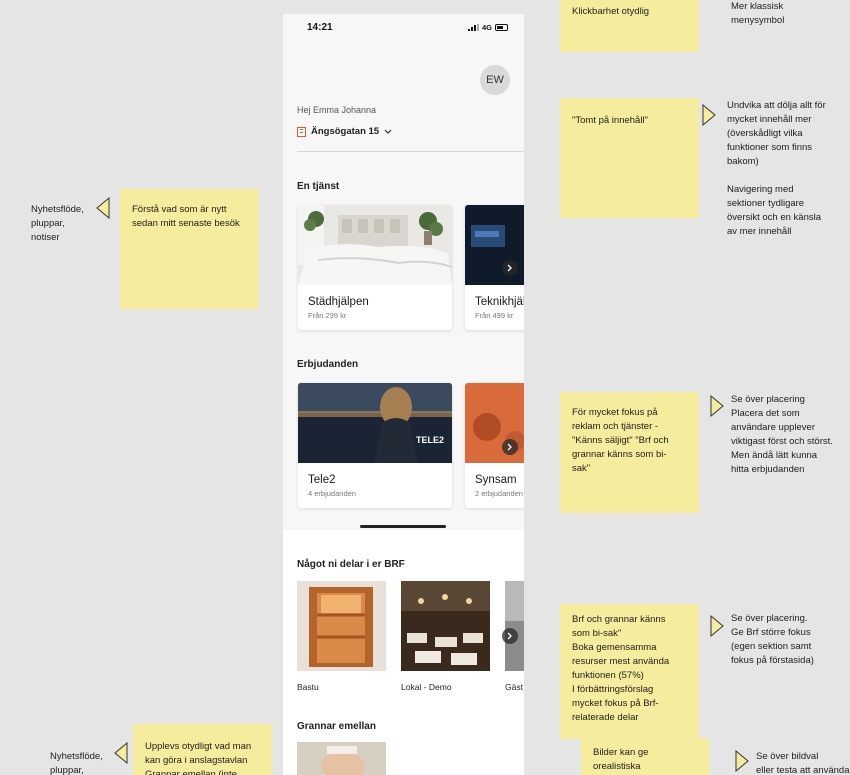 This screenshot has height=775, width=850. I want to click on service-card: Städhjälpen Från 299 kr, so click(375, 267).